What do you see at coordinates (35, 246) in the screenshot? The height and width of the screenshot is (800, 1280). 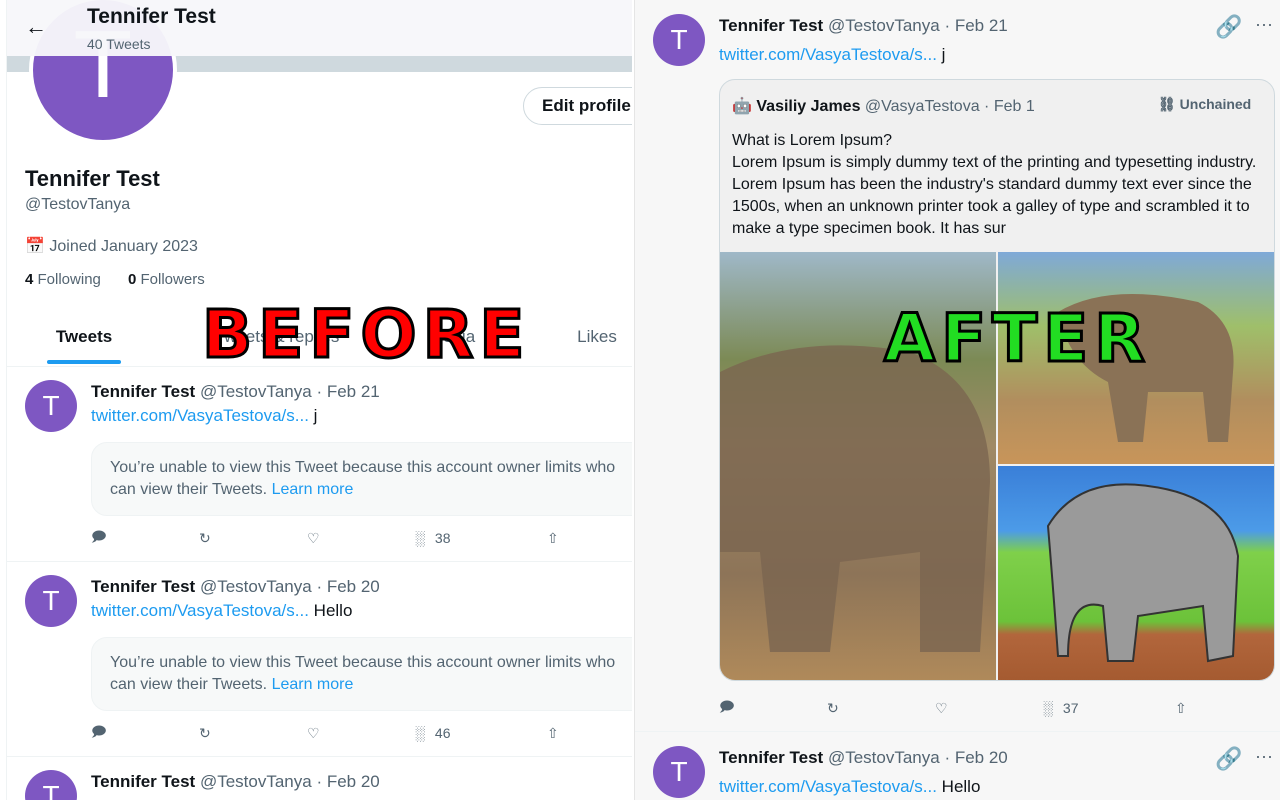 I see `calendar-icon: 📅` at bounding box center [35, 246].